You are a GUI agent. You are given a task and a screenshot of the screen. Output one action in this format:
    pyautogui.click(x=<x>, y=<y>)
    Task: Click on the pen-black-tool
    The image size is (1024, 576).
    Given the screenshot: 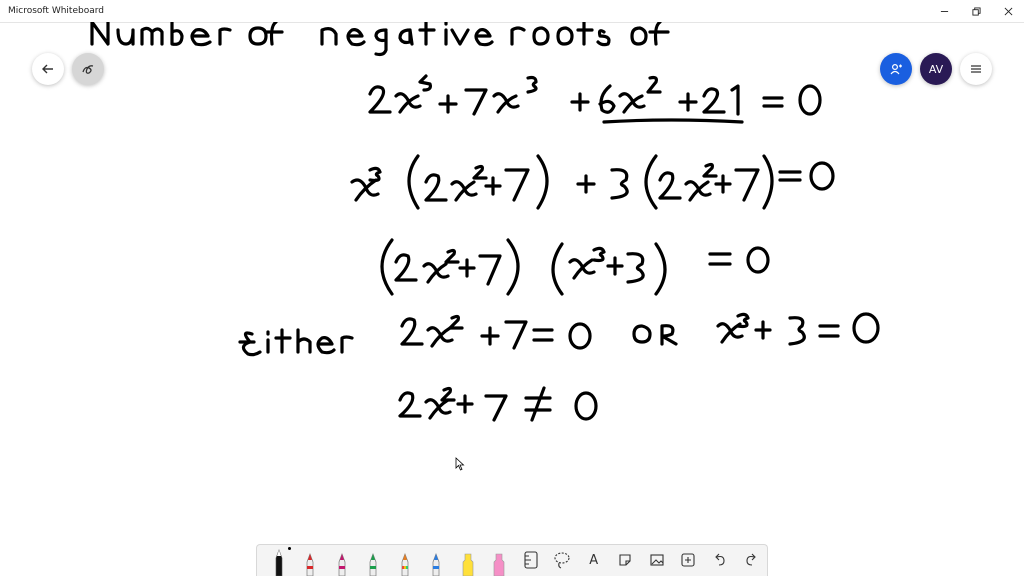 What is the action you would take?
    pyautogui.click(x=279, y=560)
    